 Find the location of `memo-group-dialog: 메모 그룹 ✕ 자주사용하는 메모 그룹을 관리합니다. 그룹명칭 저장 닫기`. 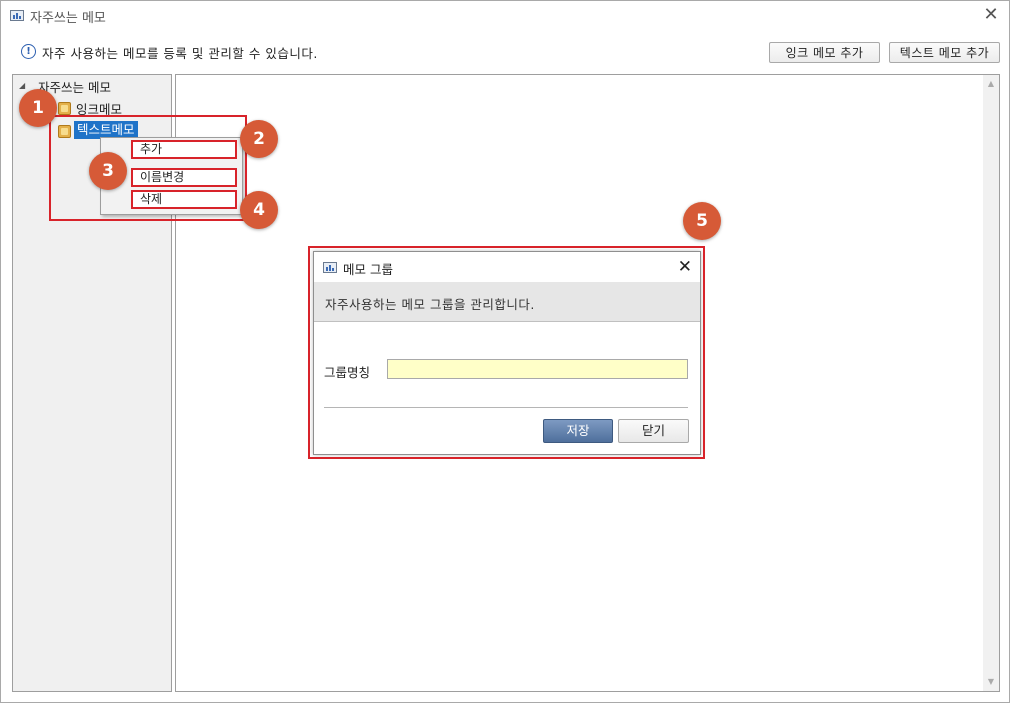

memo-group-dialog: 메모 그룹 ✕ 자주사용하는 메모 그룹을 관리합니다. 그룹명칭 저장 닫기 is located at coordinates (507, 353).